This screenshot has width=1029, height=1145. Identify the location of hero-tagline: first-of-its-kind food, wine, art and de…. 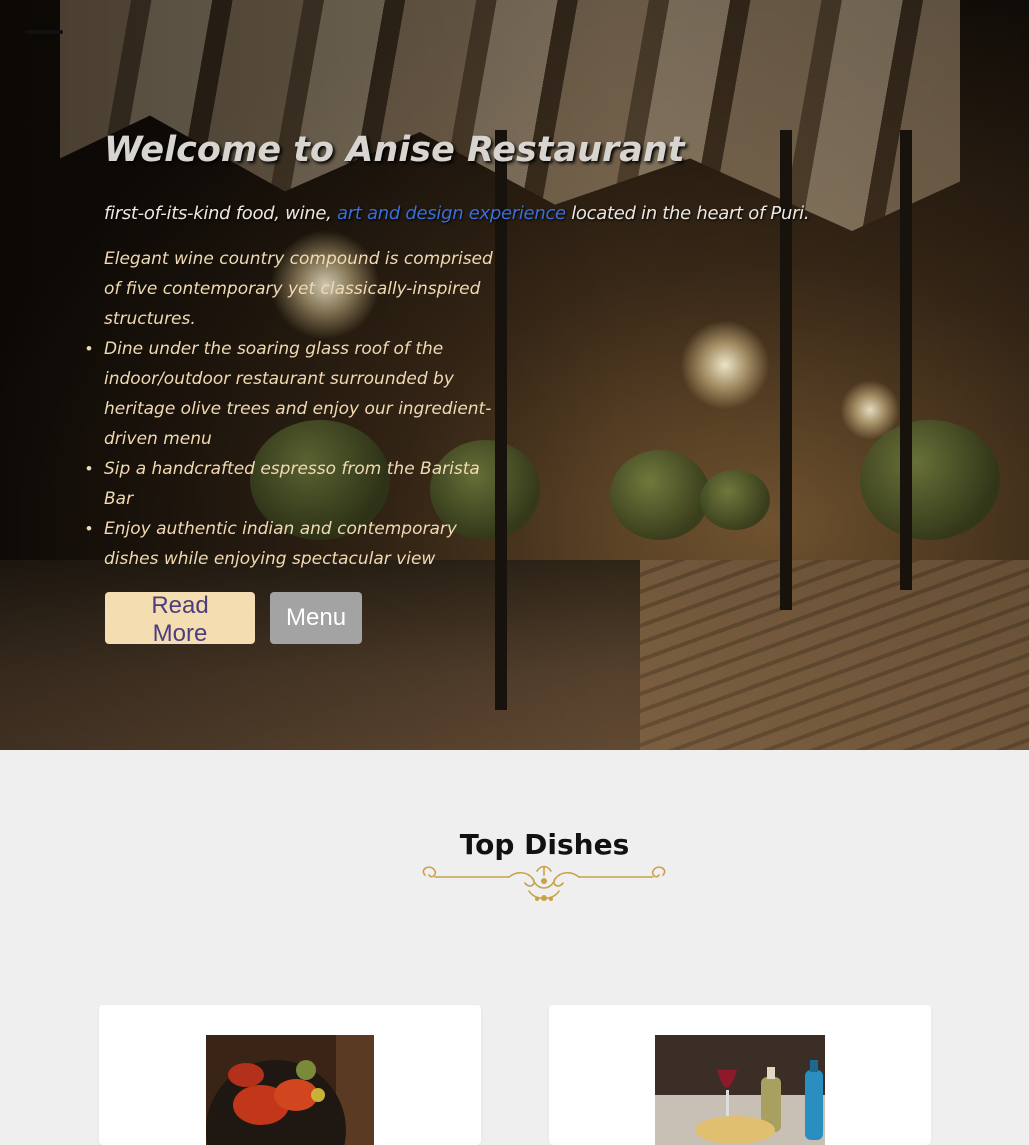
(457, 213).